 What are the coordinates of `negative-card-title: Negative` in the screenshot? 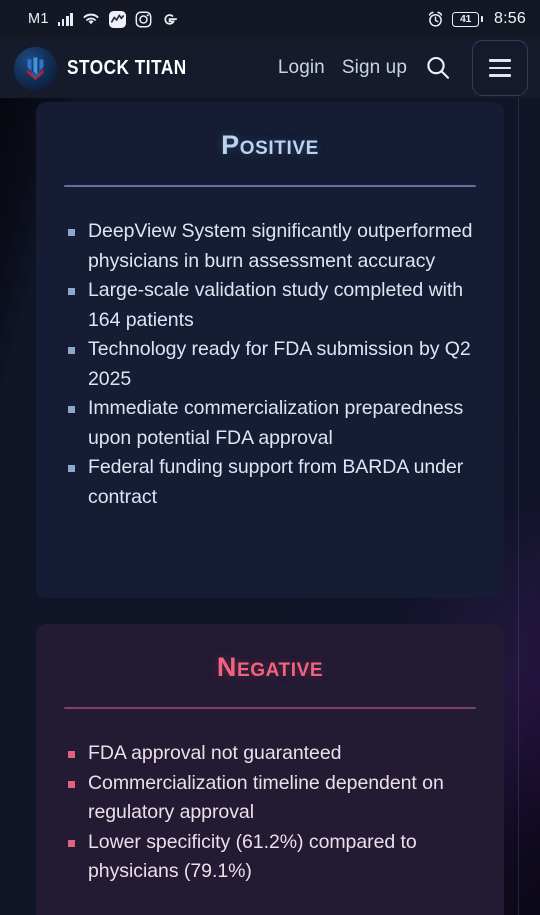 It's located at (270, 667).